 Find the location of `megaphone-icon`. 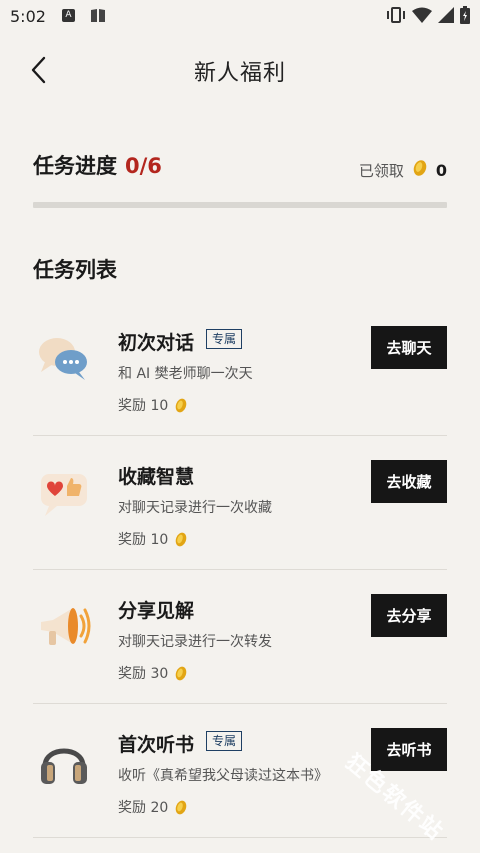

megaphone-icon is located at coordinates (64, 627).